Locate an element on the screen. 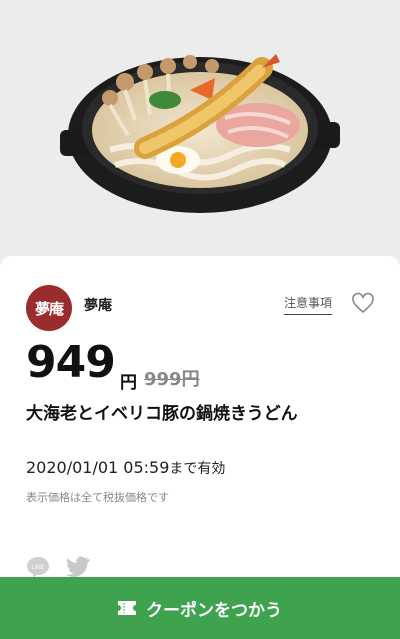 The width and height of the screenshot is (400, 639). original-price: 999円 is located at coordinates (172, 379).